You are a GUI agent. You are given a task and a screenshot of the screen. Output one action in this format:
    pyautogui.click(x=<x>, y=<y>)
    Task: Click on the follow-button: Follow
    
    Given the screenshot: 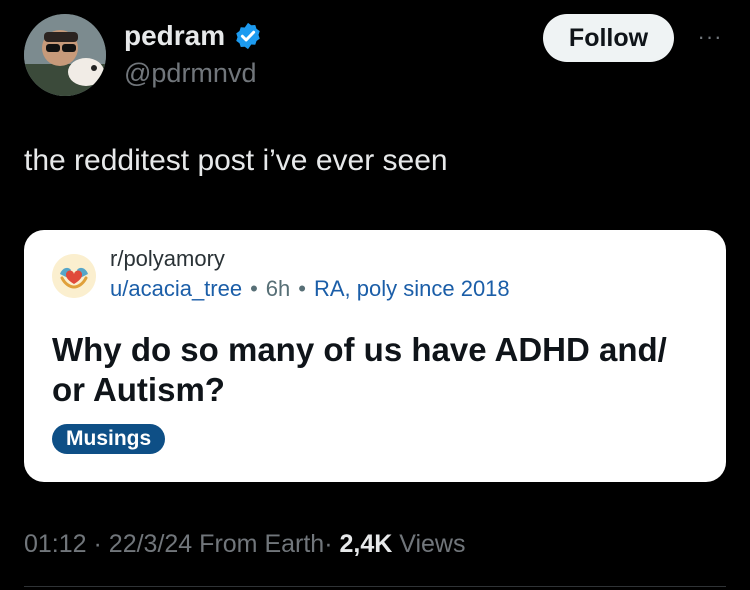 What is the action you would take?
    pyautogui.click(x=608, y=38)
    